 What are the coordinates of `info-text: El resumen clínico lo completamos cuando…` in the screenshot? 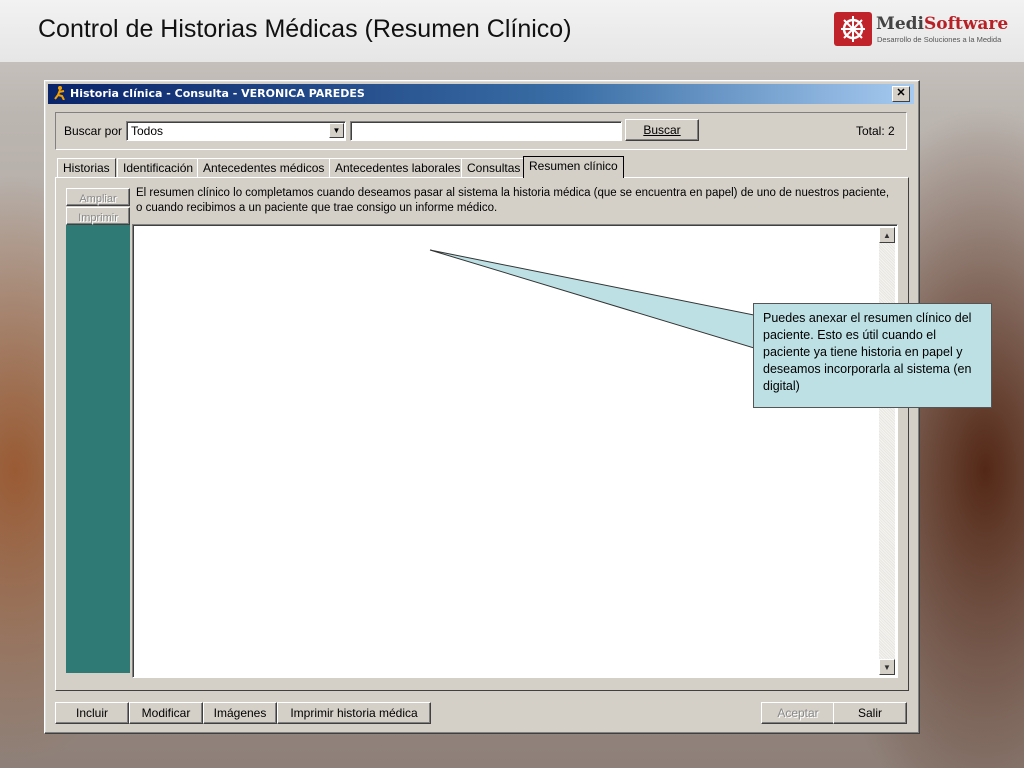 It's located at (513, 200).